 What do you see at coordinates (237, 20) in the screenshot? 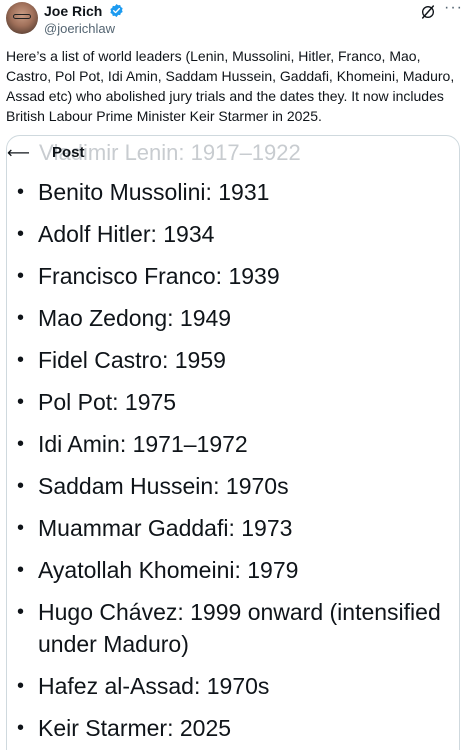
I see `tweet-header: Joe Rich @joerichlaw ···` at bounding box center [237, 20].